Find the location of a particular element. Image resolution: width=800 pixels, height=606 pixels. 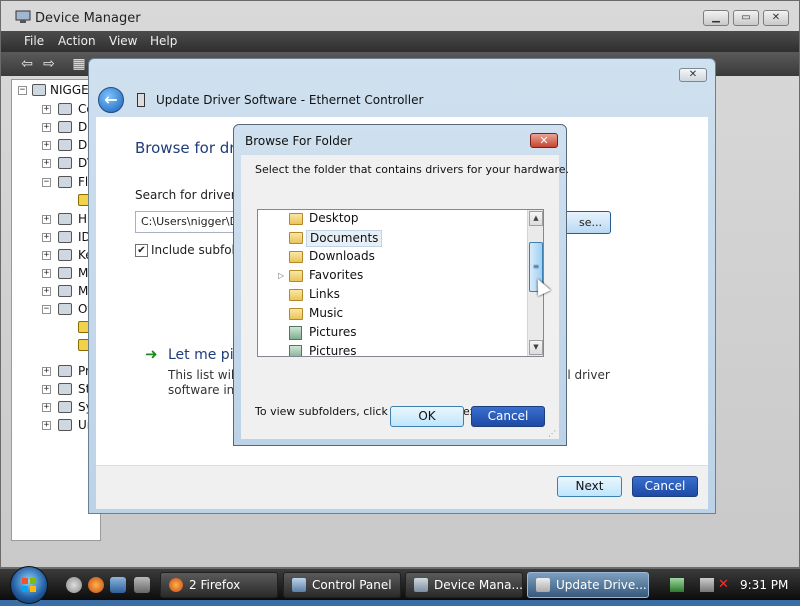

properties-icon: ▦ is located at coordinates (79, 64).